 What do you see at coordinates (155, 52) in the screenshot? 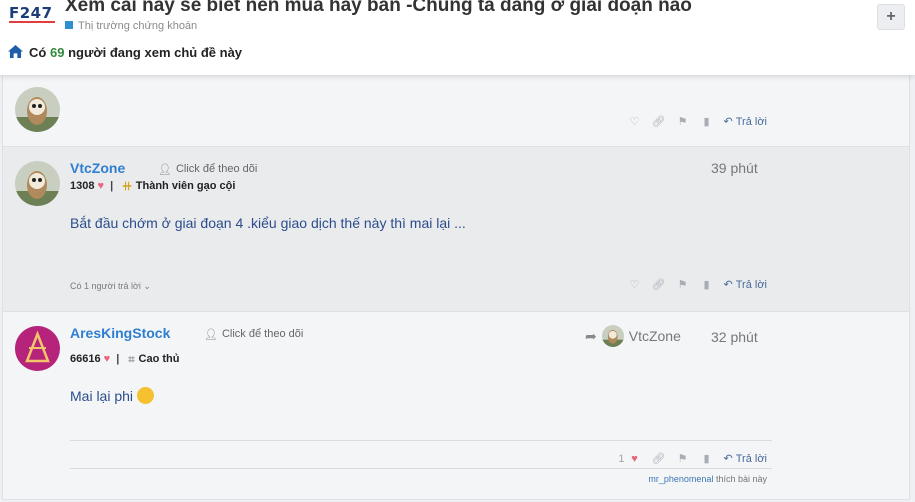
I see `viewers-suffix: người đang xem chủ đề này` at bounding box center [155, 52].